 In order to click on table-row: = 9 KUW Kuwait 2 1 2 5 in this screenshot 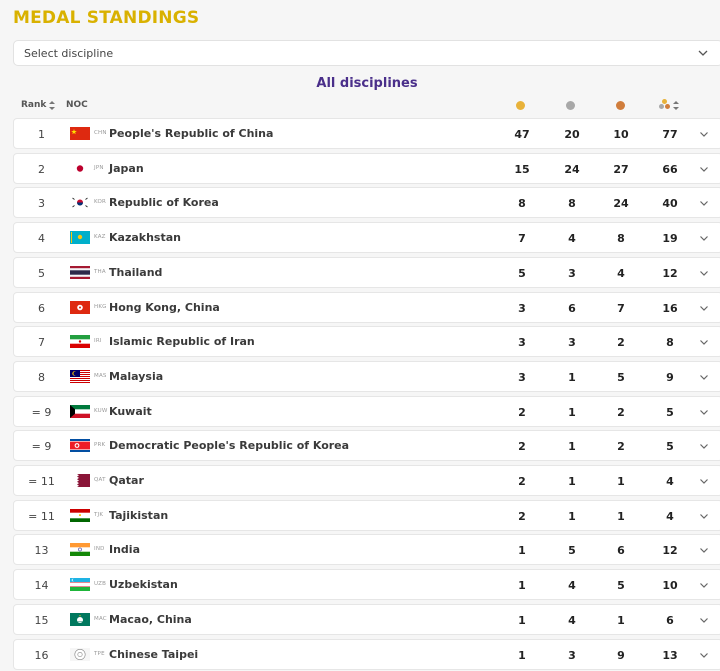, I will do `click(366, 411)`.